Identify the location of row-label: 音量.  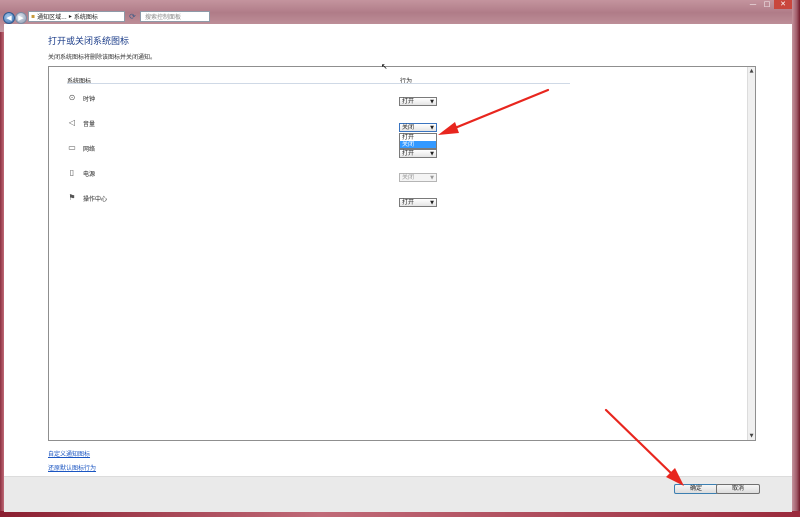
(89, 124).